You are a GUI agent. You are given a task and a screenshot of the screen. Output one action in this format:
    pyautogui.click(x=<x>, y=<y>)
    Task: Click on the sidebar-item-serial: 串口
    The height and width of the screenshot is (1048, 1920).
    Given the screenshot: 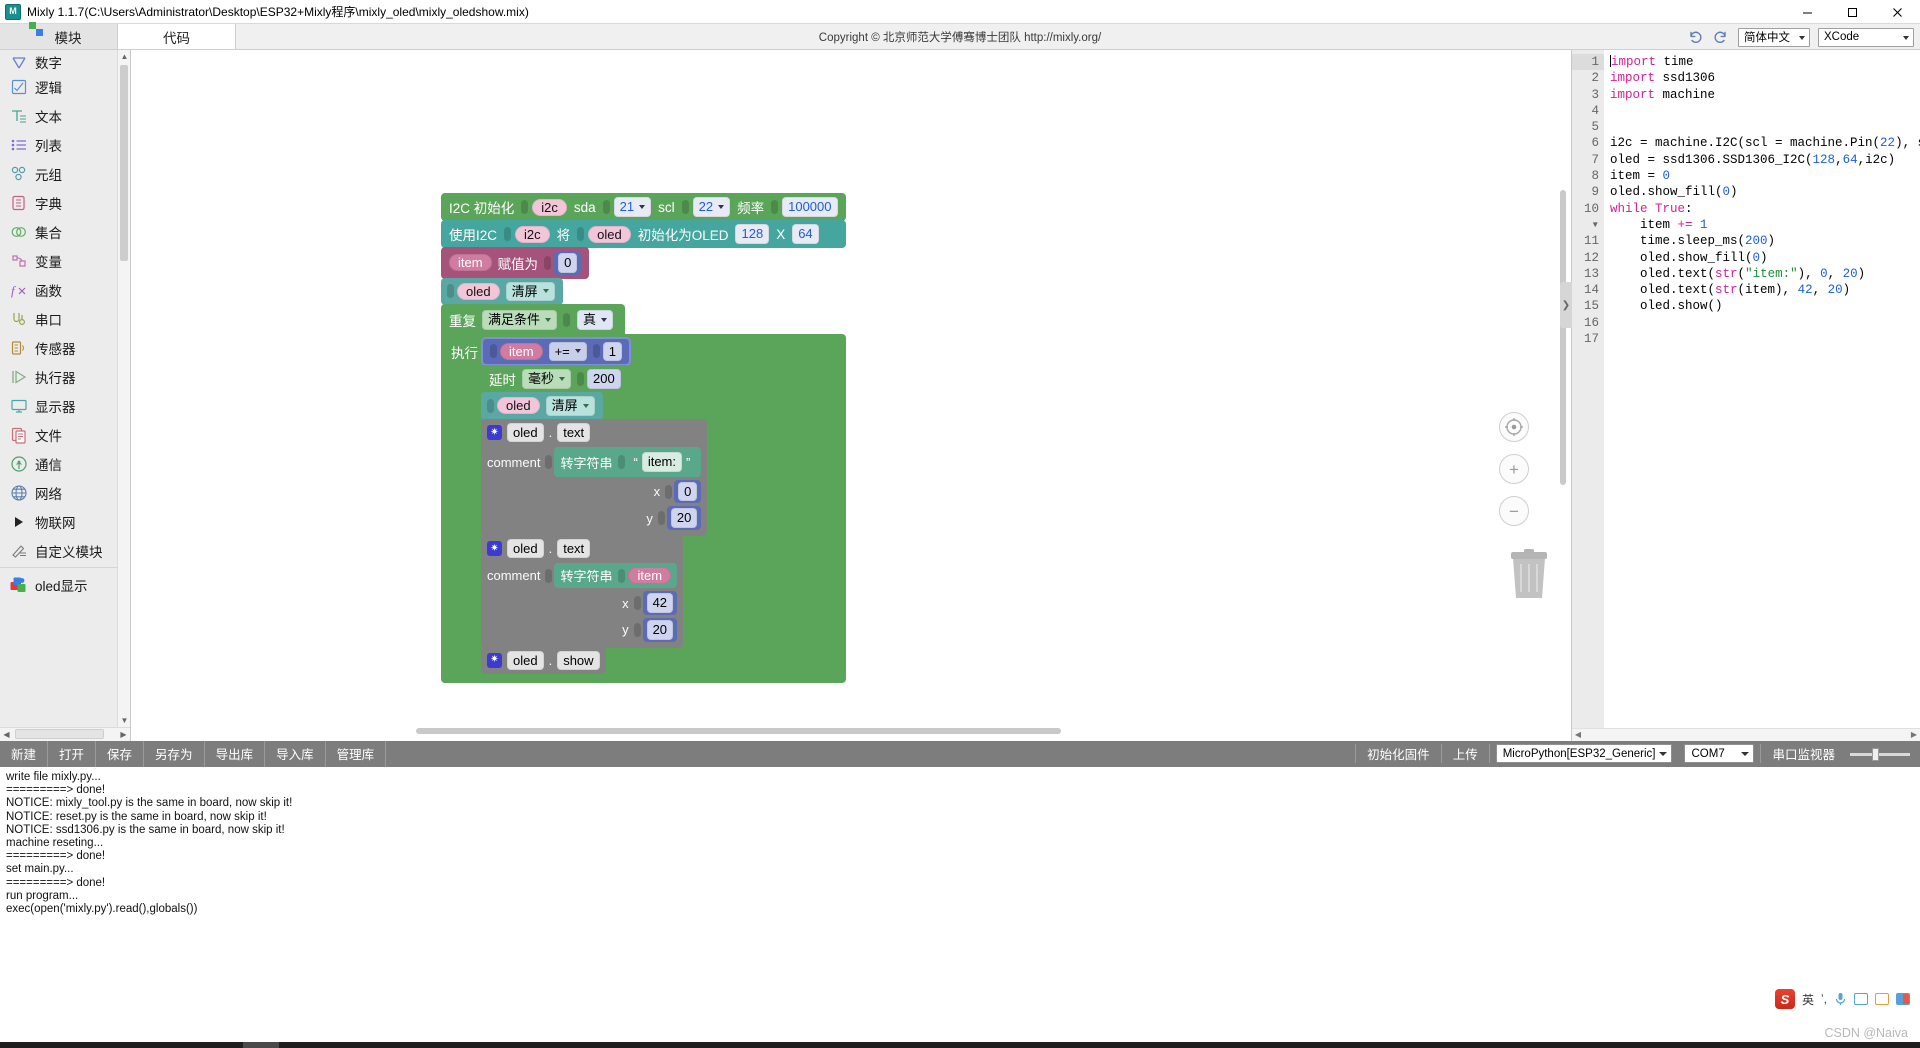 What is the action you would take?
    pyautogui.click(x=65, y=318)
    